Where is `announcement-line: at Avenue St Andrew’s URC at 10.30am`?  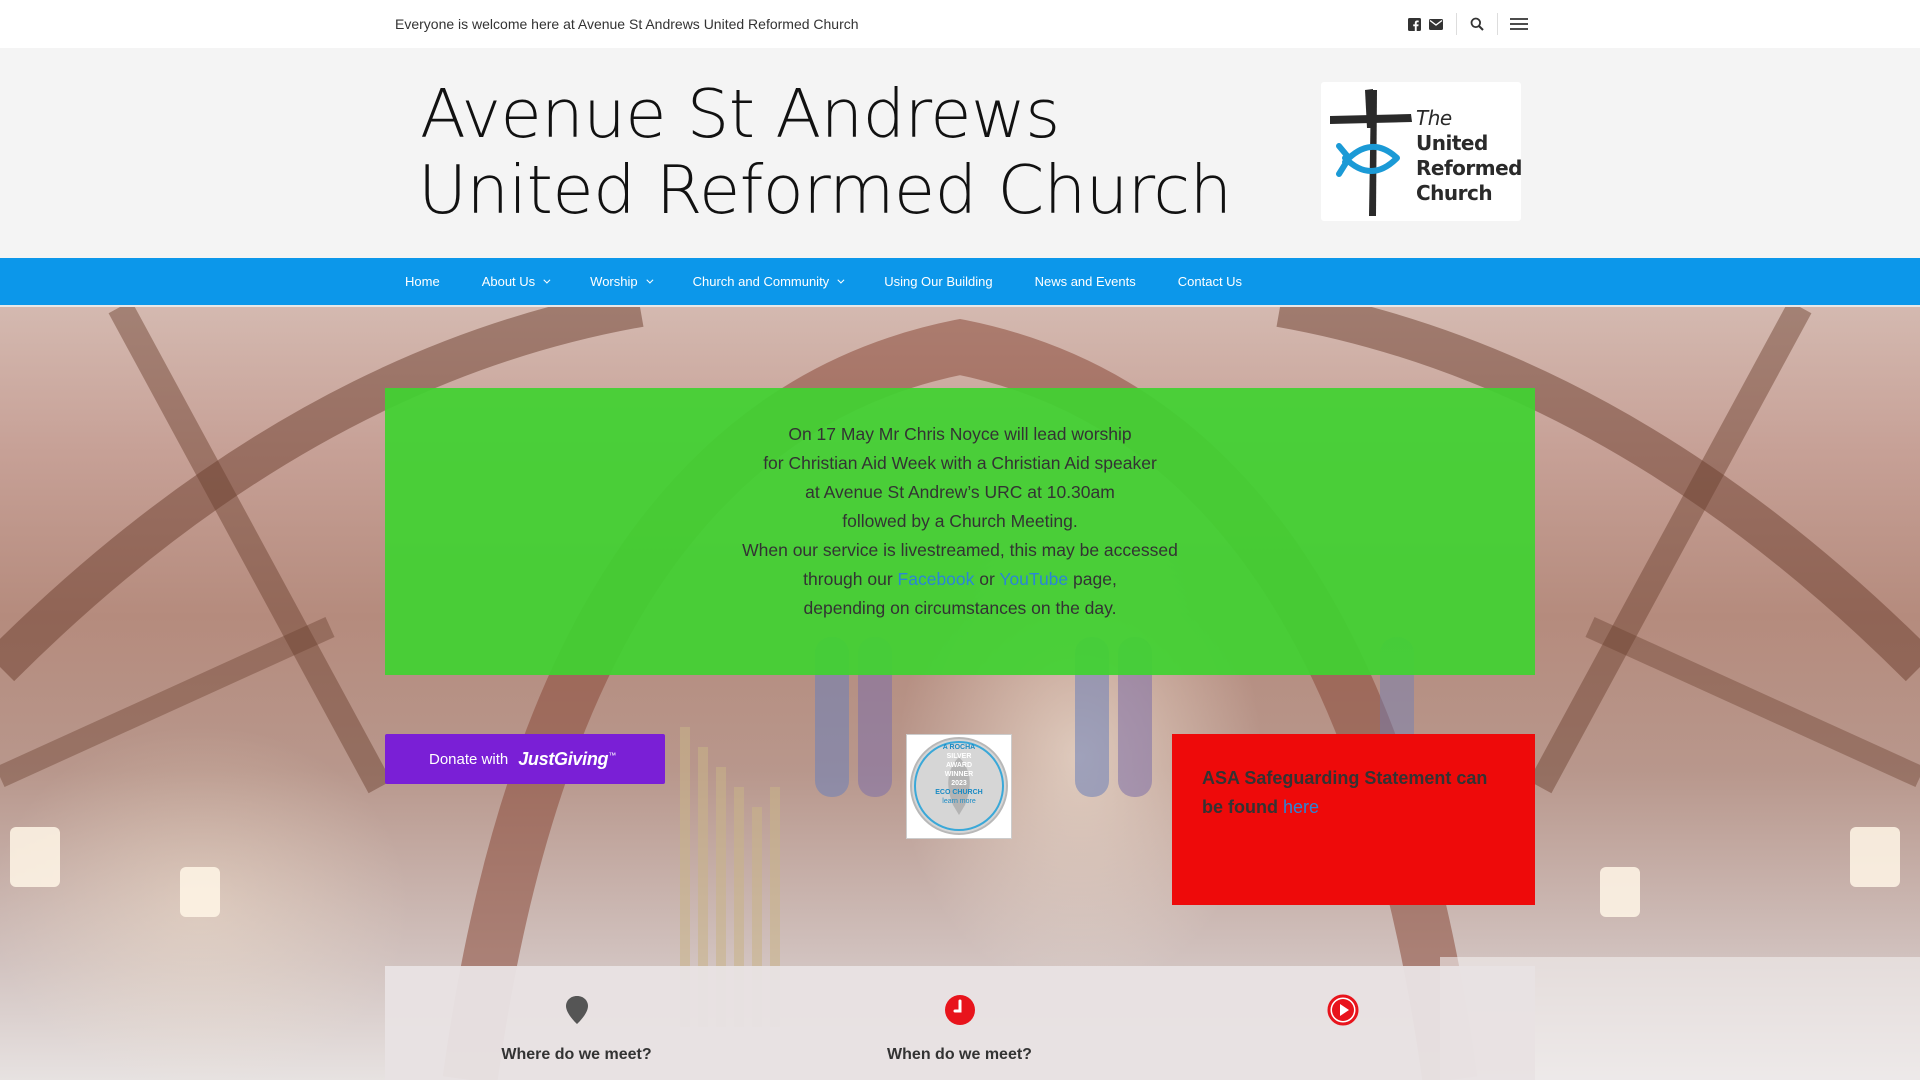
announcement-line: at Avenue St Andrew’s URC at 10.30am is located at coordinates (960, 492).